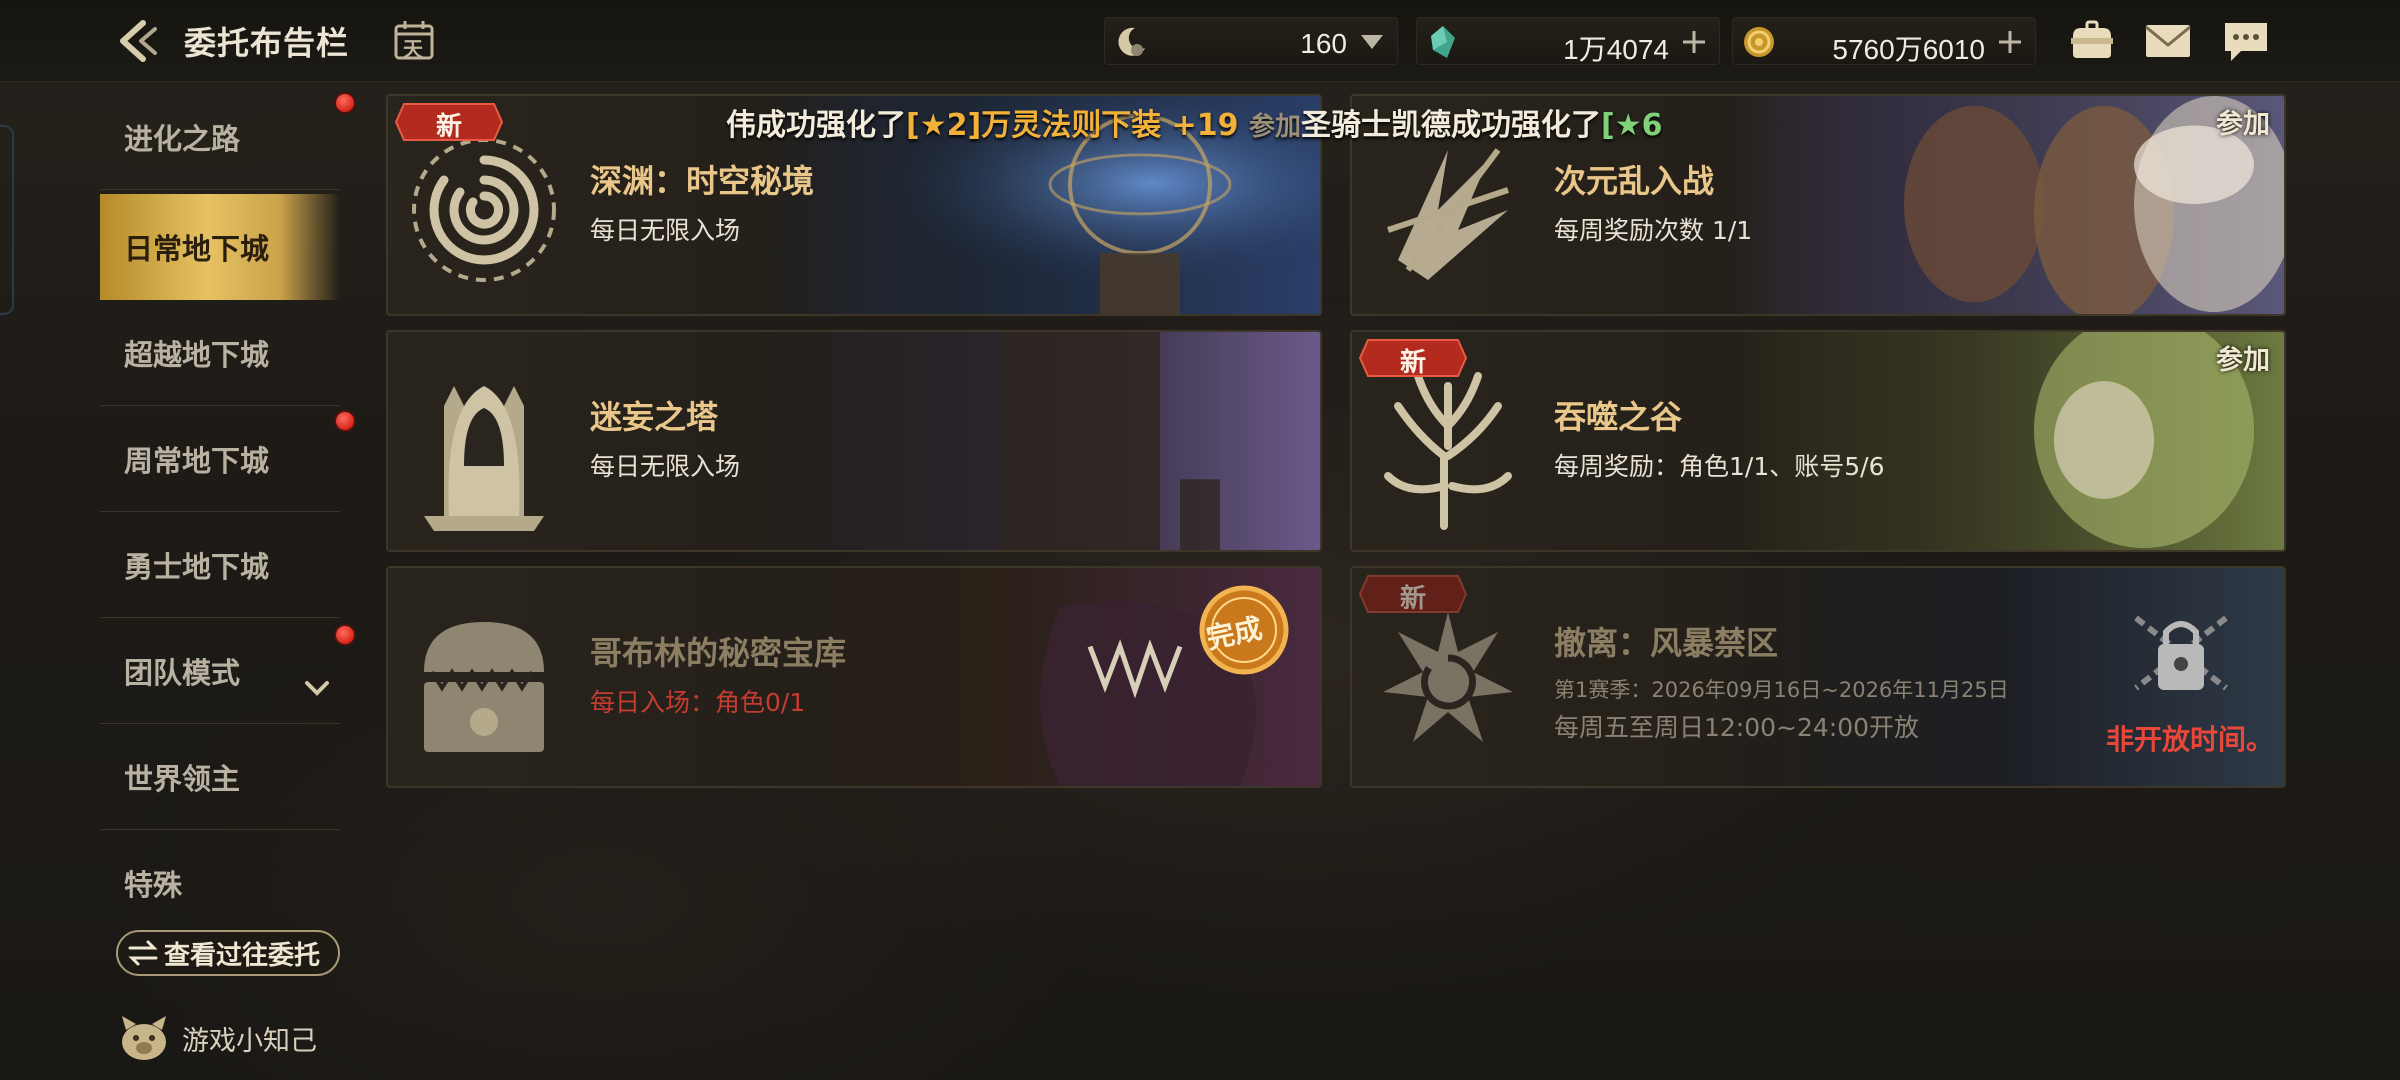 This screenshot has height=1080, width=2400. What do you see at coordinates (7, 220) in the screenshot?
I see `left-edge-handle` at bounding box center [7, 220].